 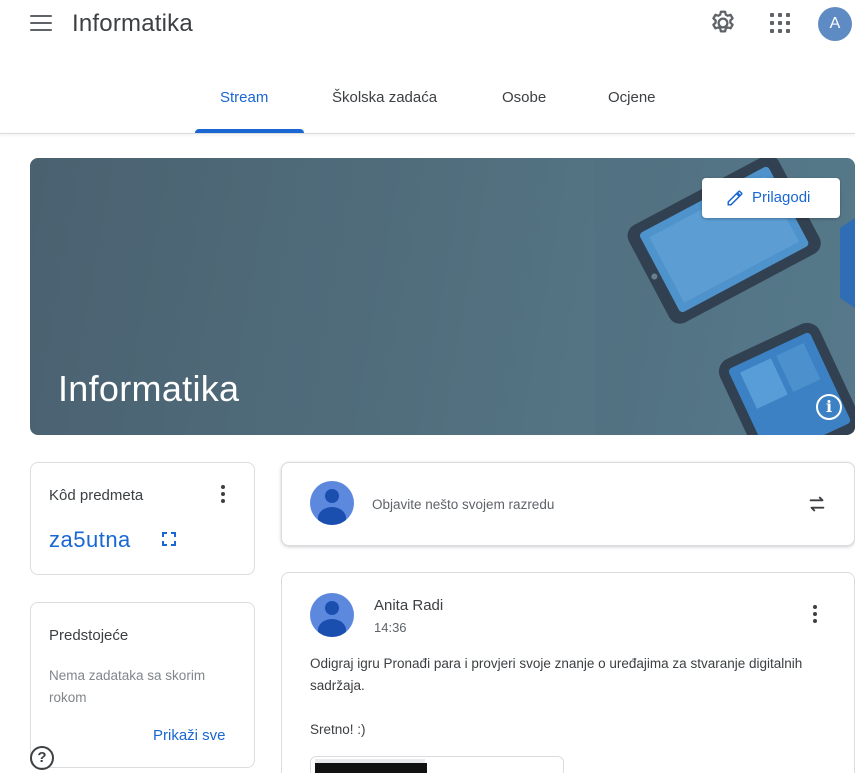 What do you see at coordinates (781, 24) in the screenshot?
I see `apps-grid-icon` at bounding box center [781, 24].